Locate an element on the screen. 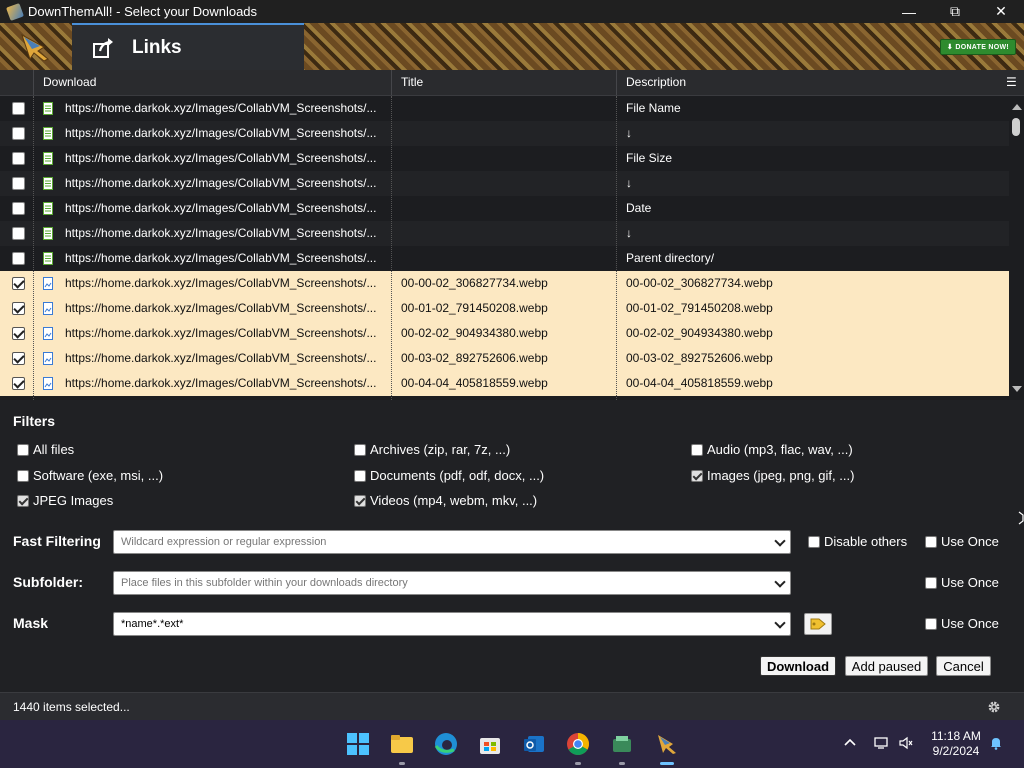 Image resolution: width=1024 pixels, height=768 pixels. restore-button: ⧉ is located at coordinates (955, 11).